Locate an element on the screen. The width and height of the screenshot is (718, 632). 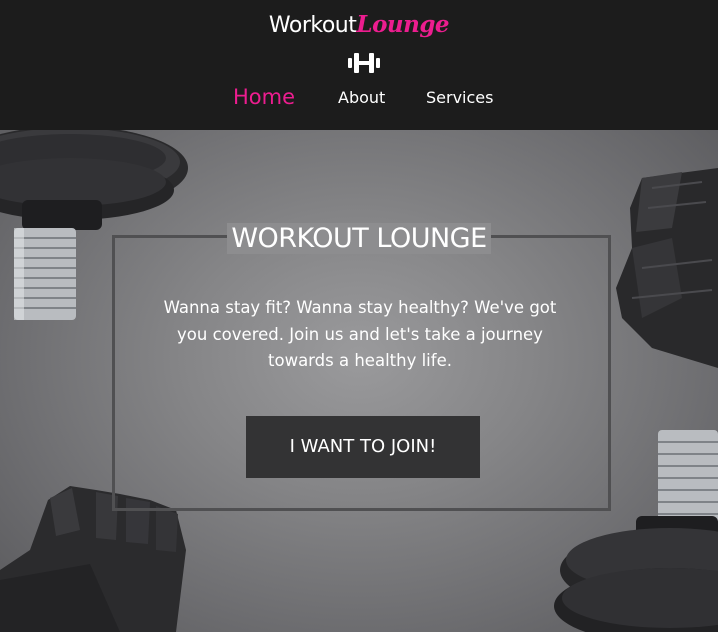
nav-home: Home is located at coordinates (264, 97).